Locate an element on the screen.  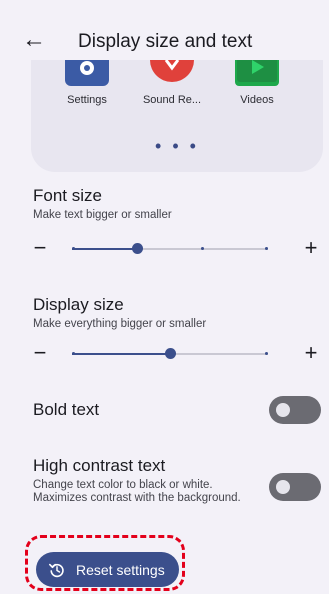
preview-app-settings: Settings is located at coordinates (87, 79).